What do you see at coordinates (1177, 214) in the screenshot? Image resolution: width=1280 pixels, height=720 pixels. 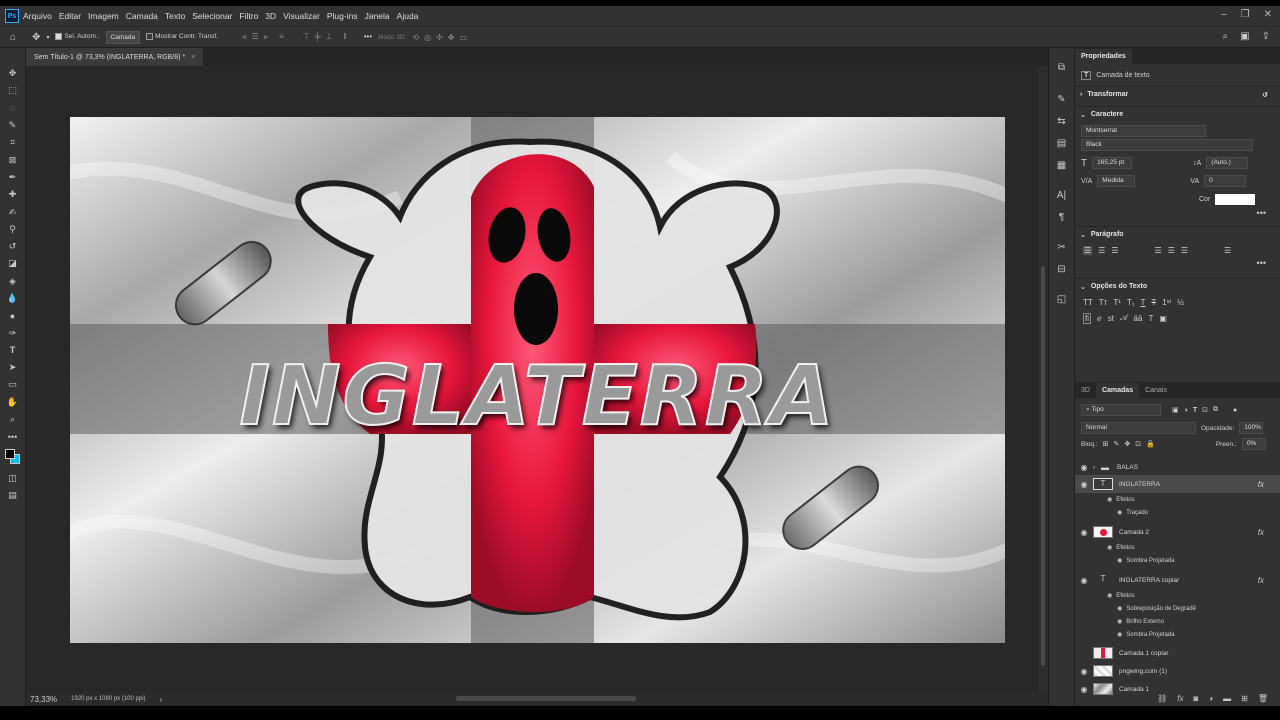 I see `more-character-options-icon: •••` at bounding box center [1177, 214].